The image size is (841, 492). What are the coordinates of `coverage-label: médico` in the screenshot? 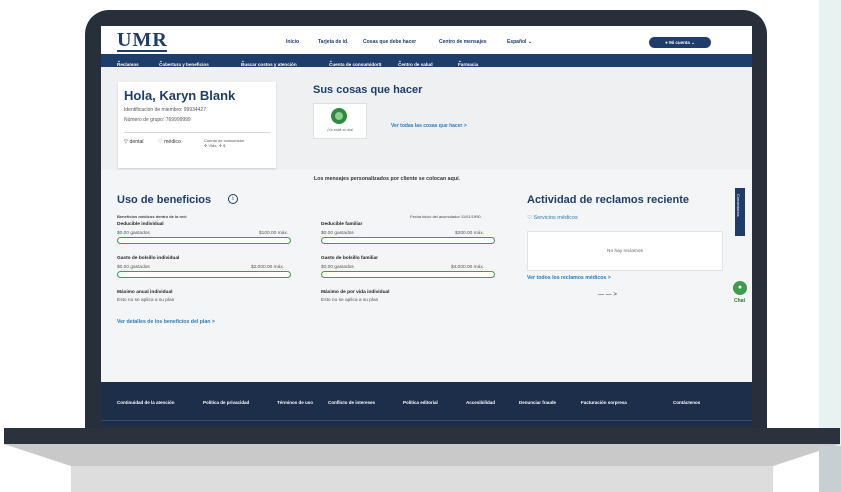 It's located at (172, 142).